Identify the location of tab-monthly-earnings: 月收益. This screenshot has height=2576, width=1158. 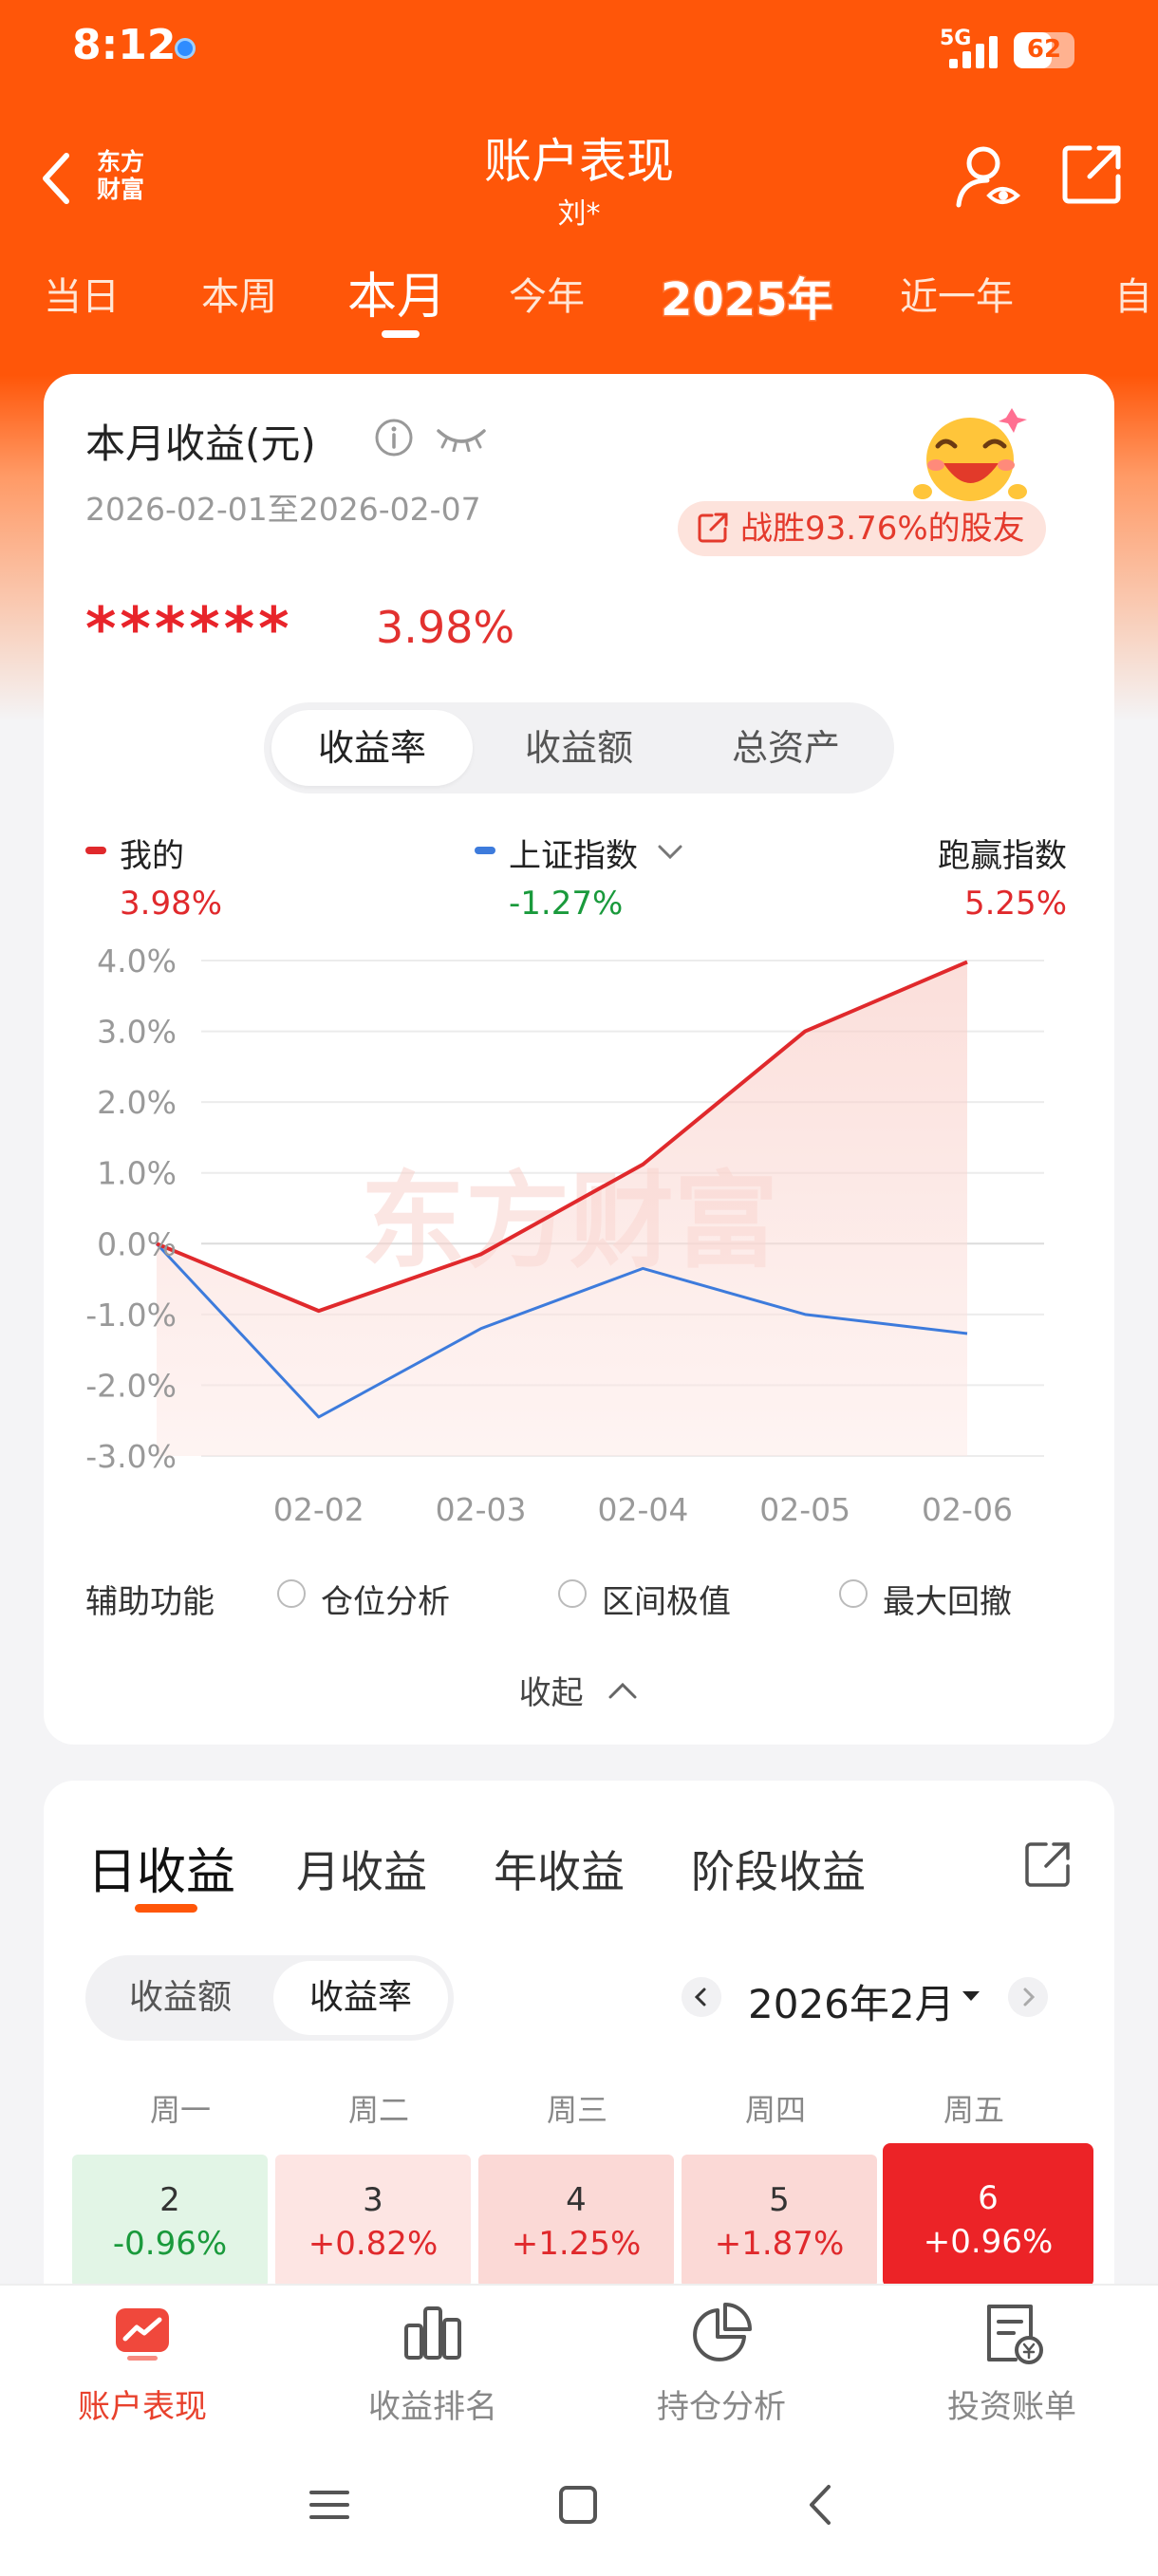
(361, 1869).